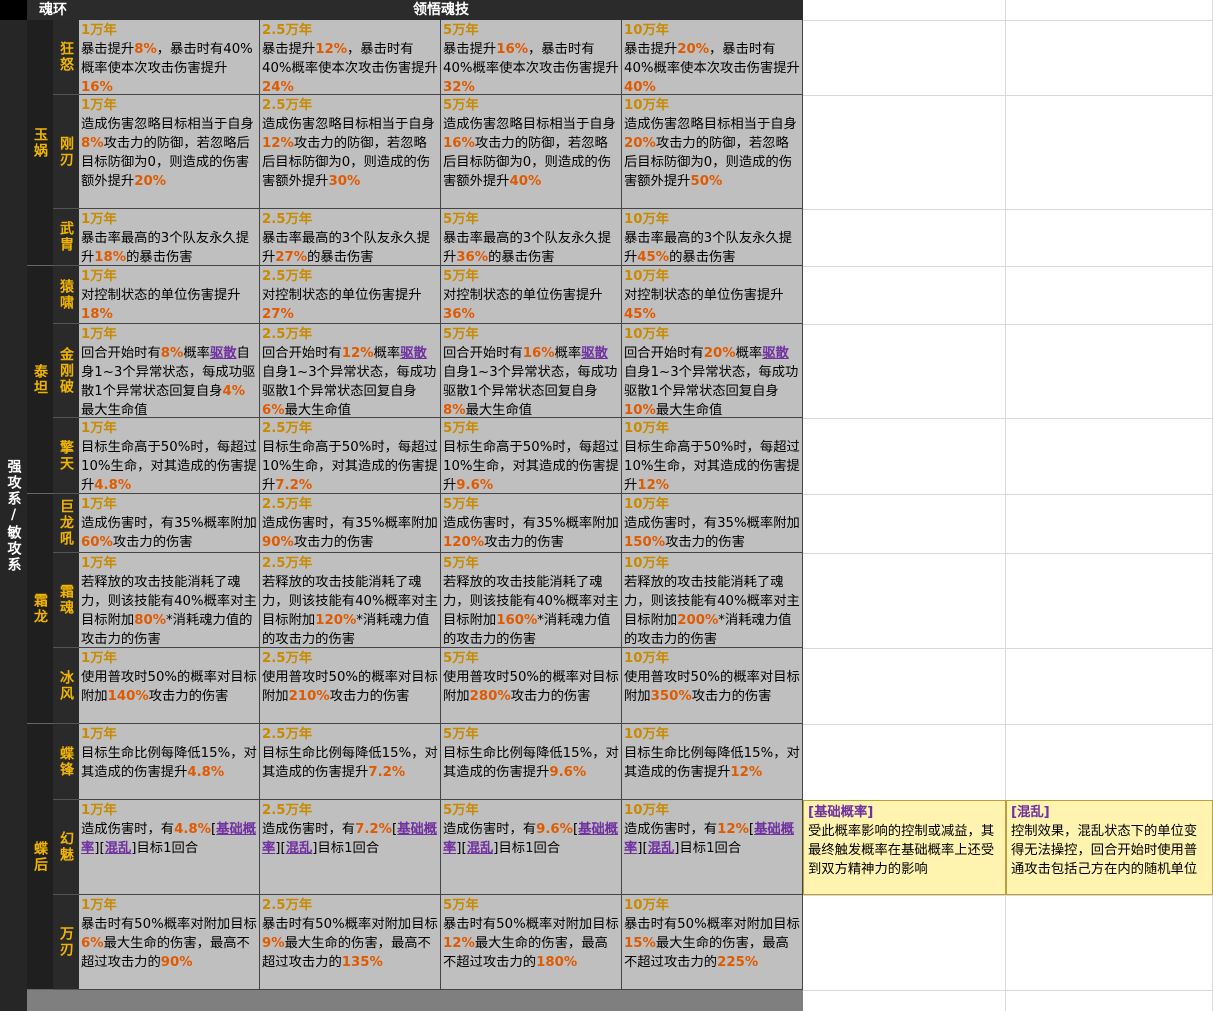  What do you see at coordinates (554, 829) in the screenshot?
I see `value-highlight: 9.6%` at bounding box center [554, 829].